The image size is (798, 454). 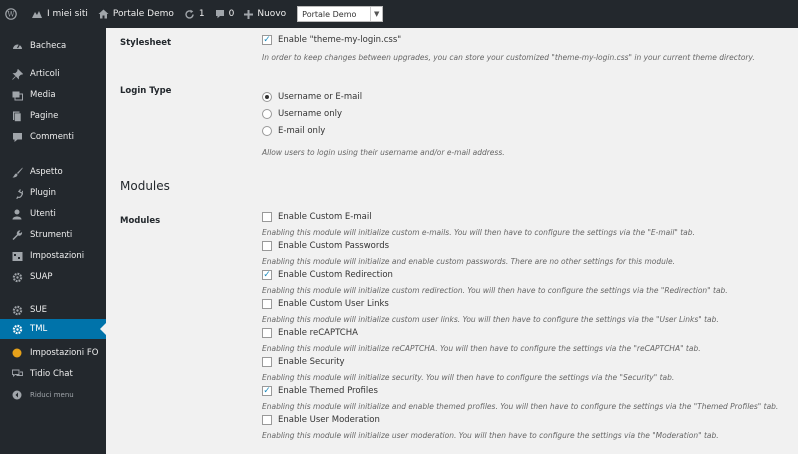 I want to click on wordpress-icon: W, so click(x=11, y=14).